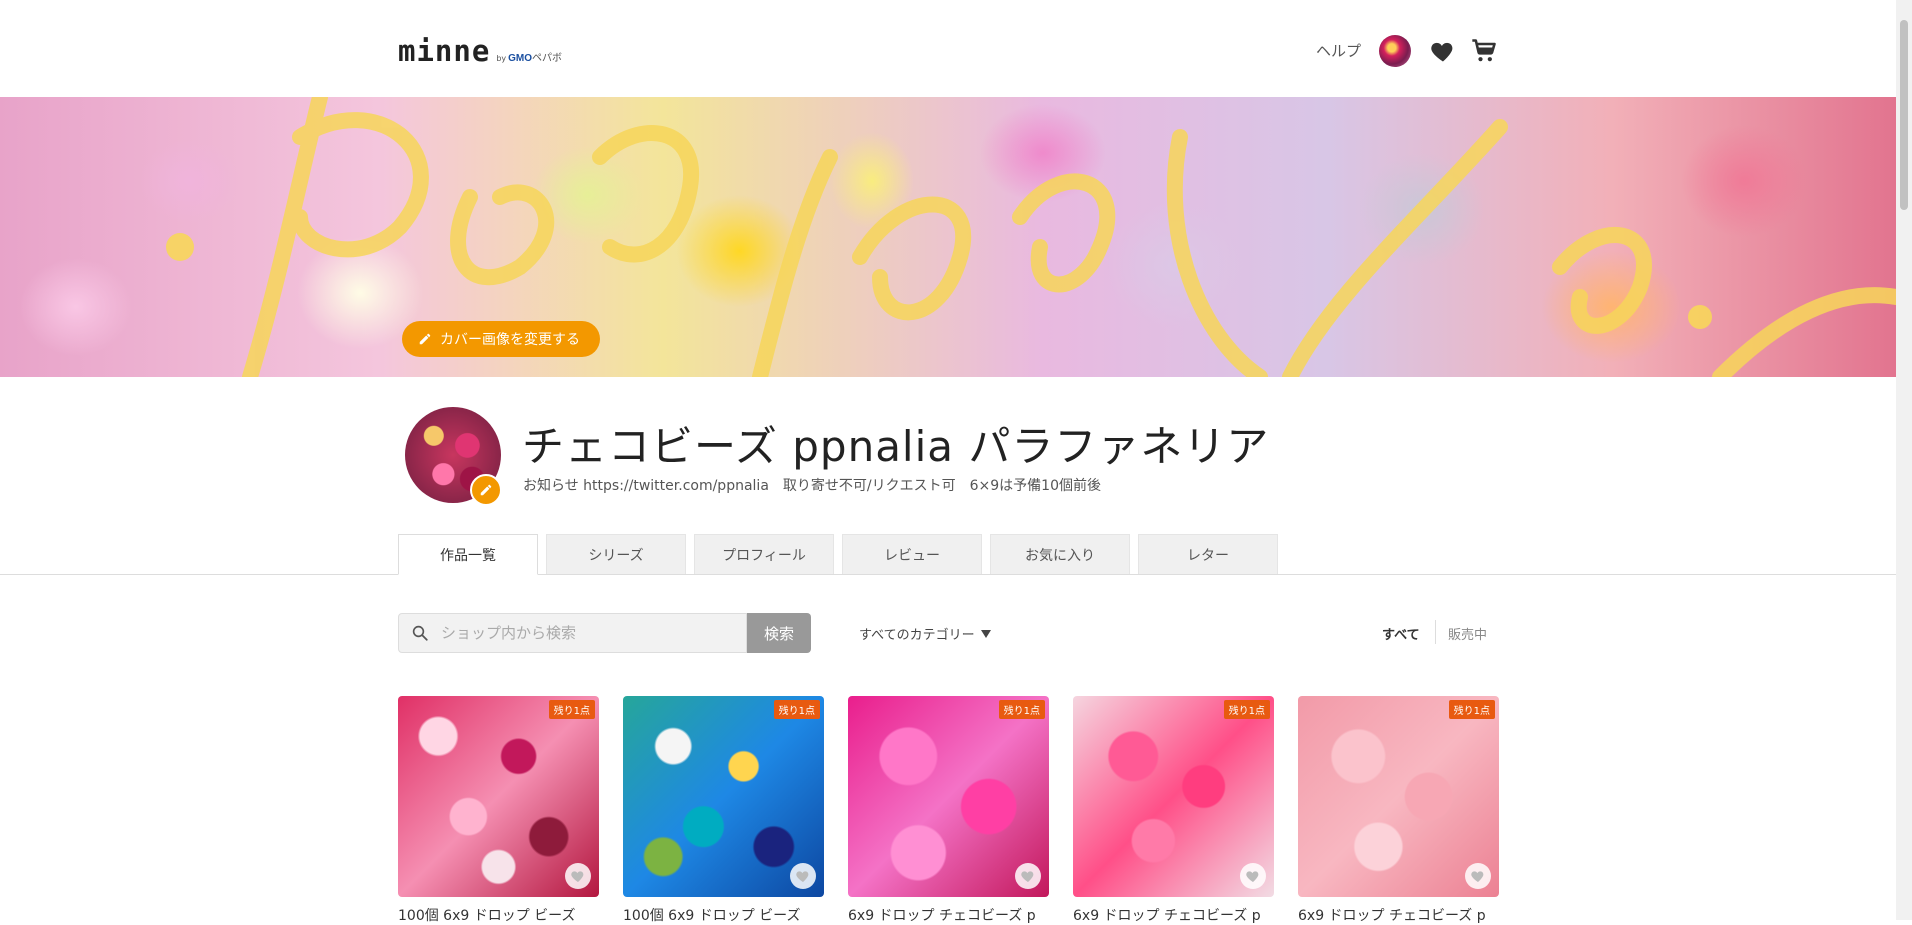 The image size is (1912, 925). I want to click on shop-name: チェコビーズ ppnalia パラファネリア, so click(896, 446).